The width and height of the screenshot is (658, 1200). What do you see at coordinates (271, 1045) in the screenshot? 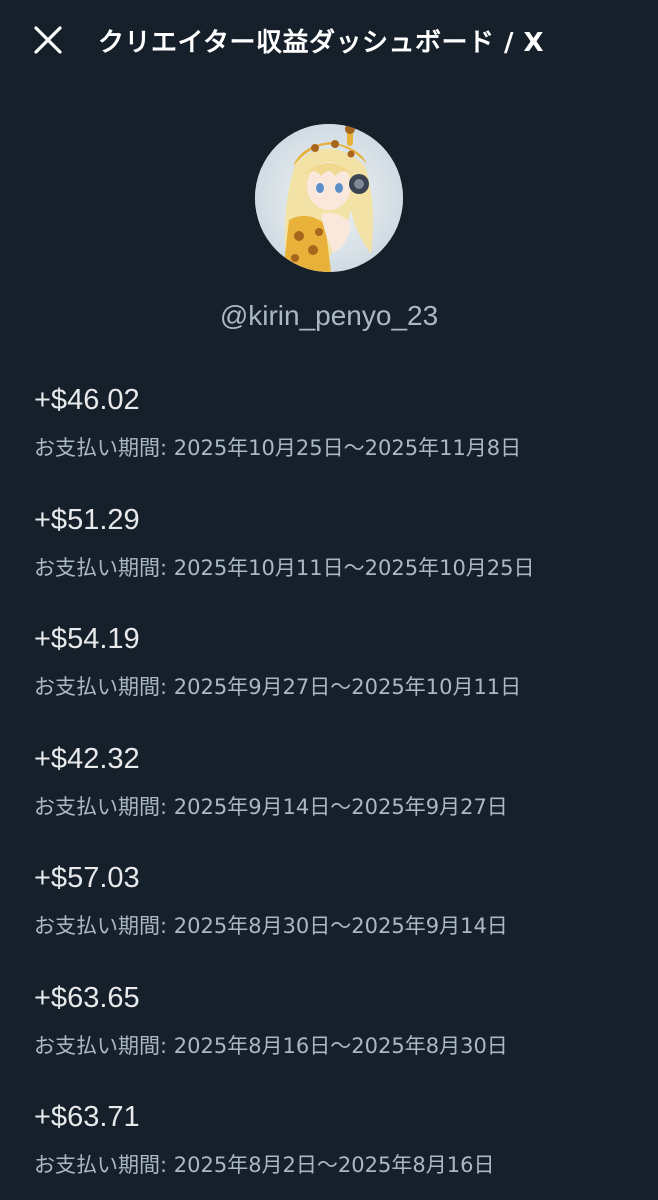
I see `payout-period: お支払い期間: 2025年8月16日〜2025年8月30日` at bounding box center [271, 1045].